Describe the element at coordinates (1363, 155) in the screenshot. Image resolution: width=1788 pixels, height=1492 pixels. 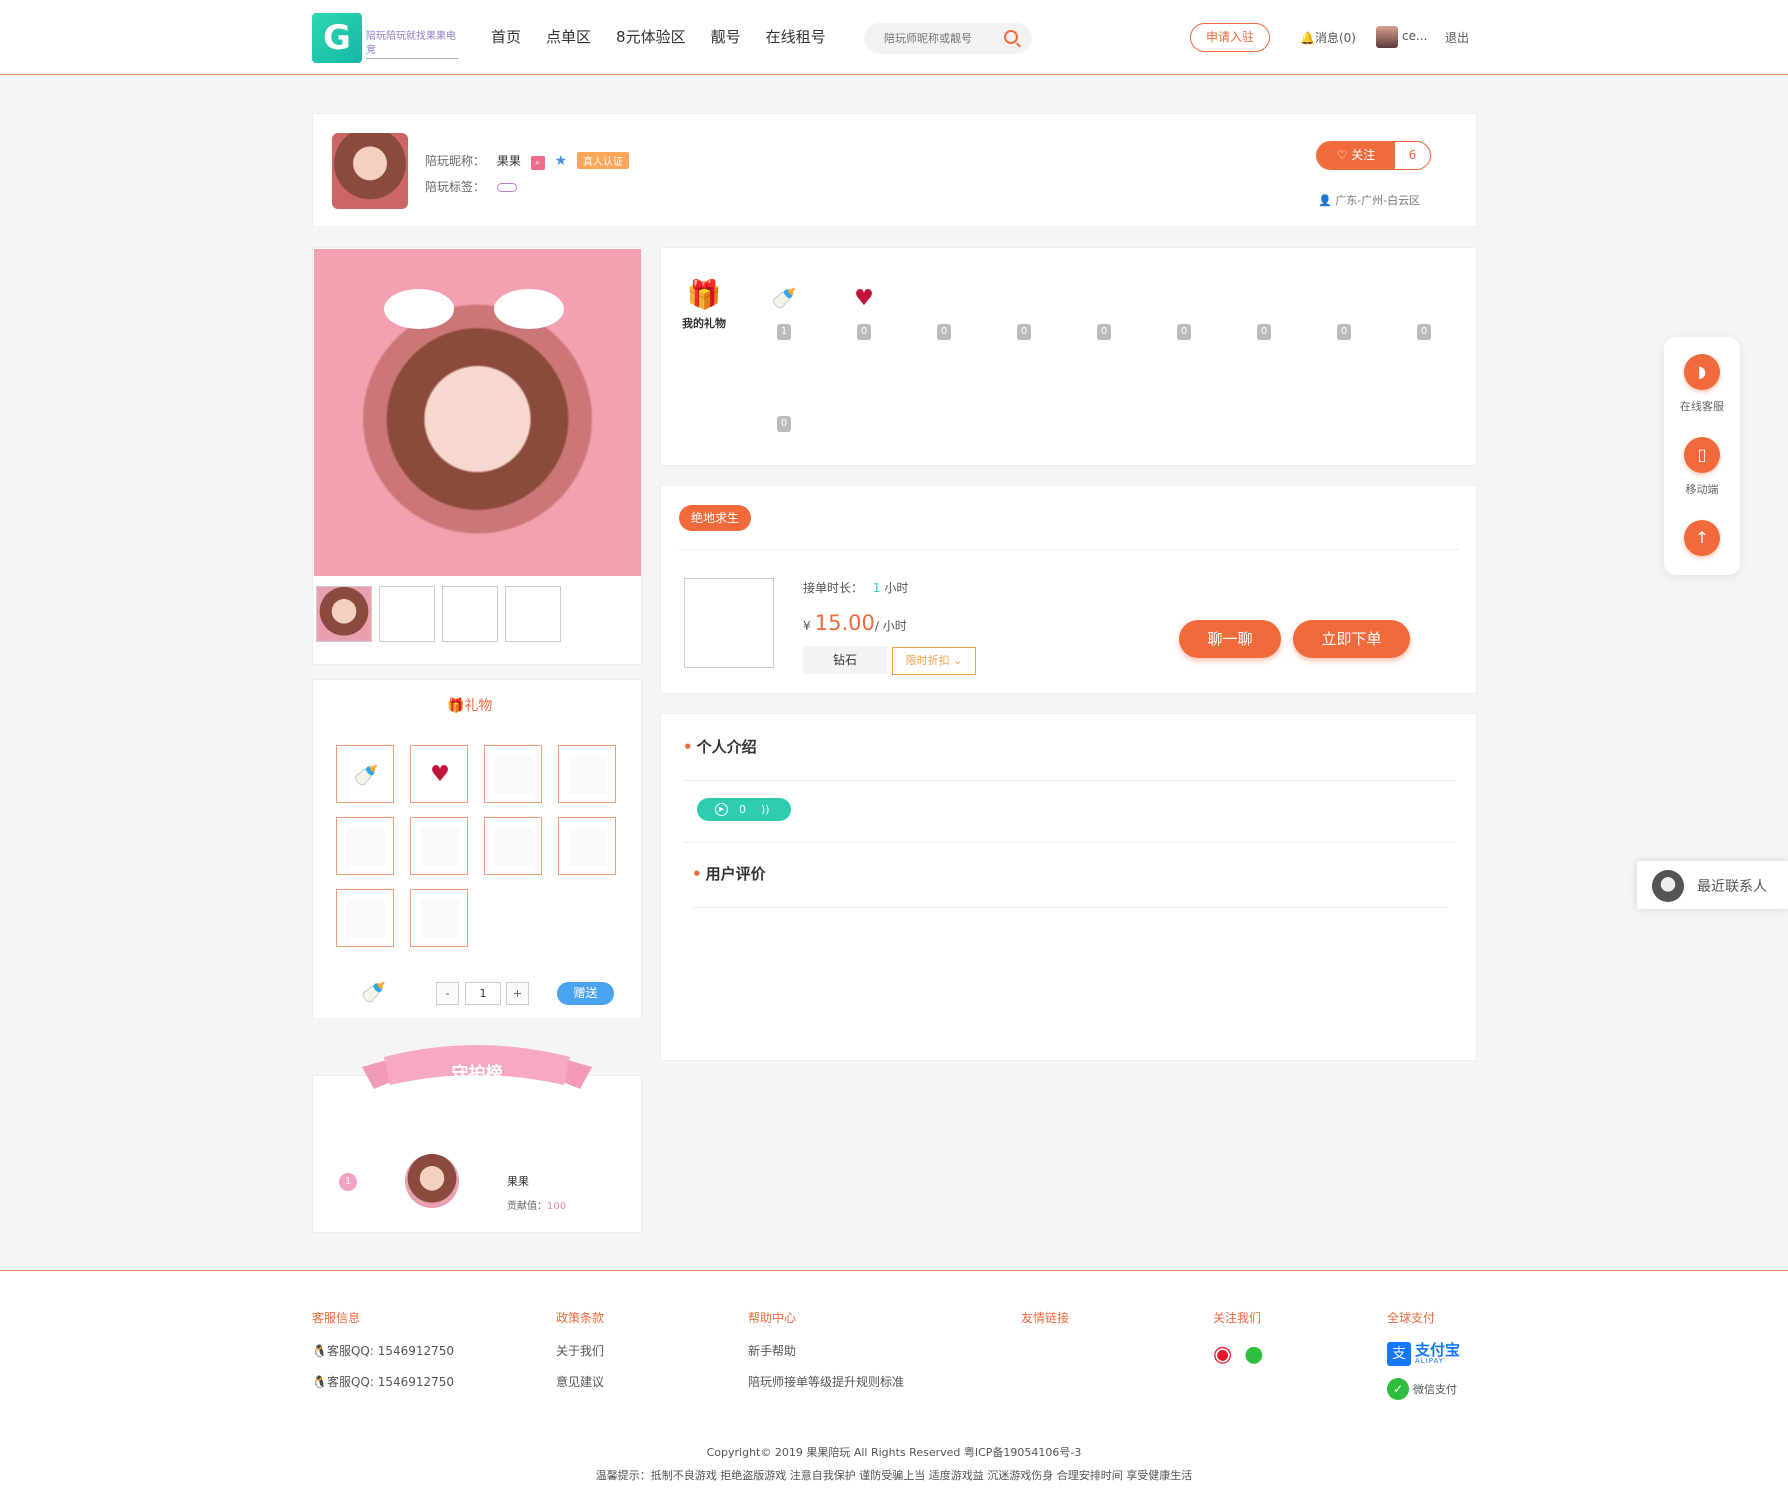
I see `follow-label-text: 关注` at that location.